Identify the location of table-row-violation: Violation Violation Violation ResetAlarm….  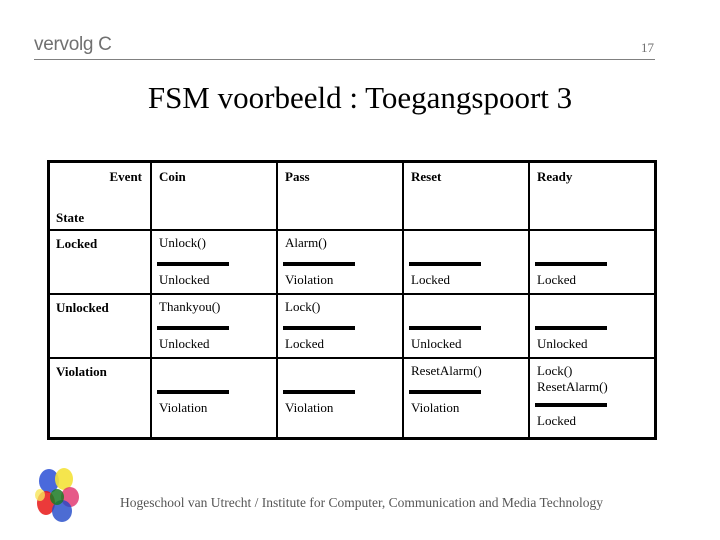
(352, 398).